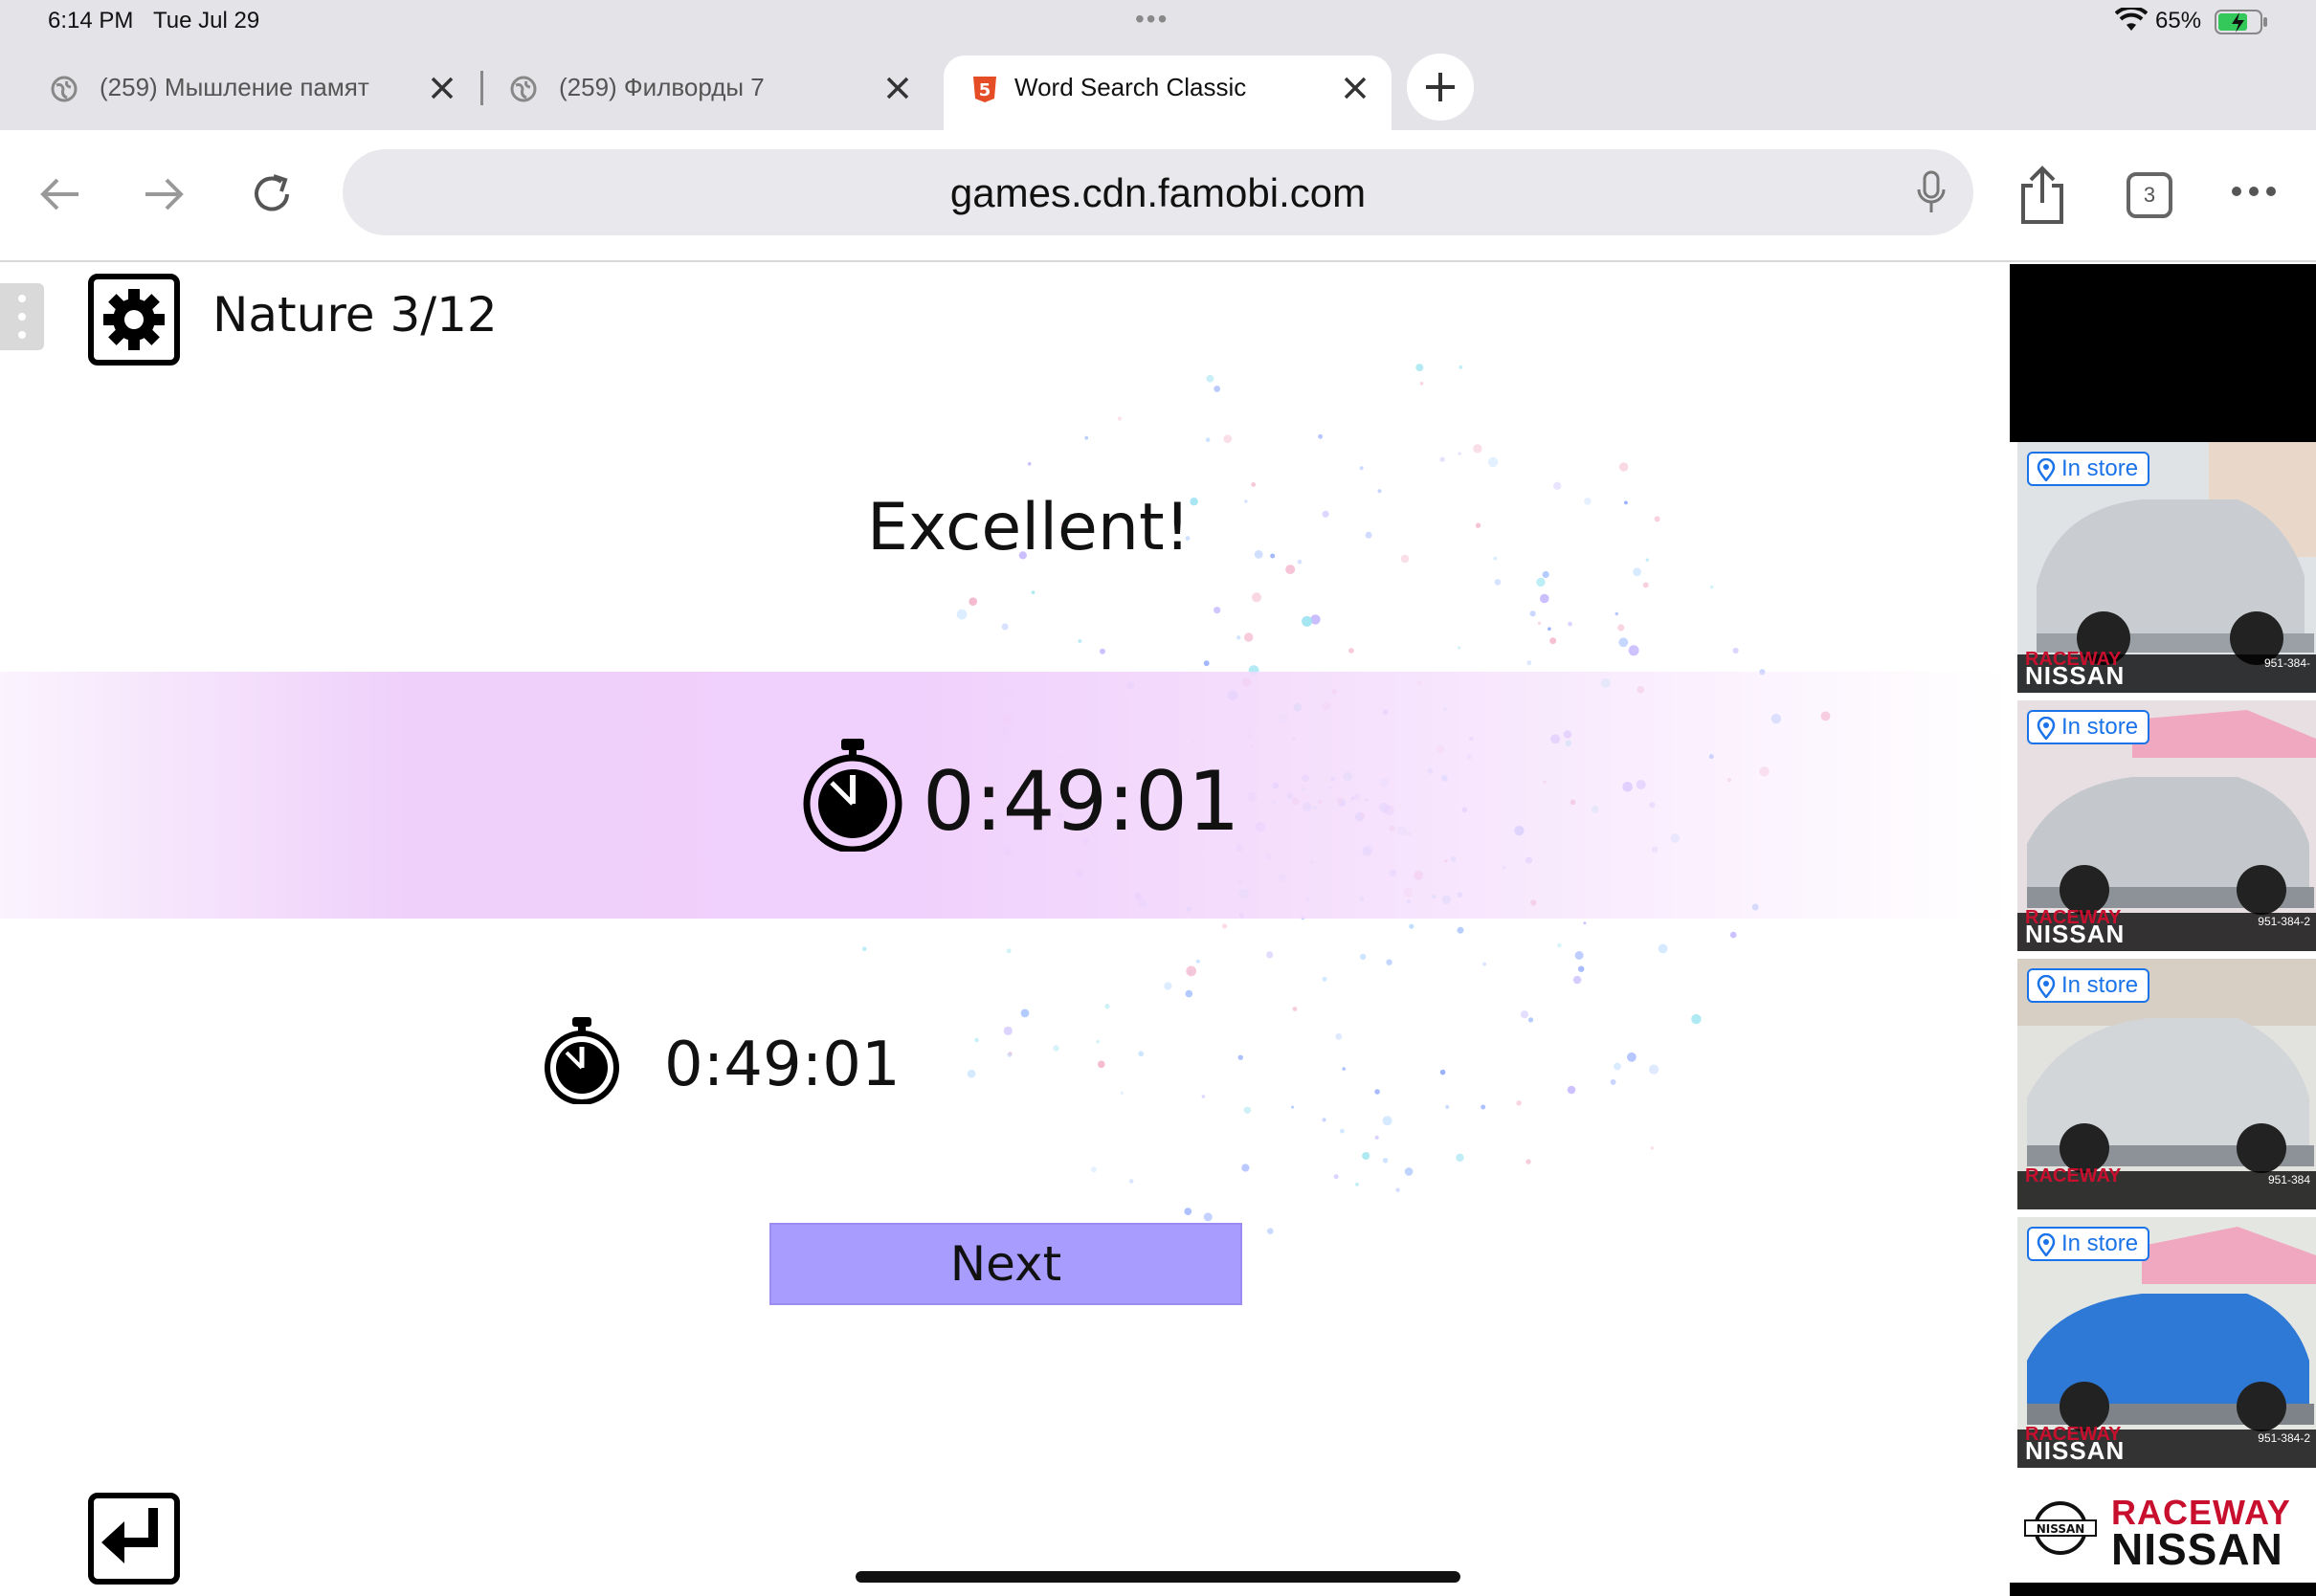 Image resolution: width=2316 pixels, height=1596 pixels. I want to click on tabs-overview-button: 3, so click(2150, 195).